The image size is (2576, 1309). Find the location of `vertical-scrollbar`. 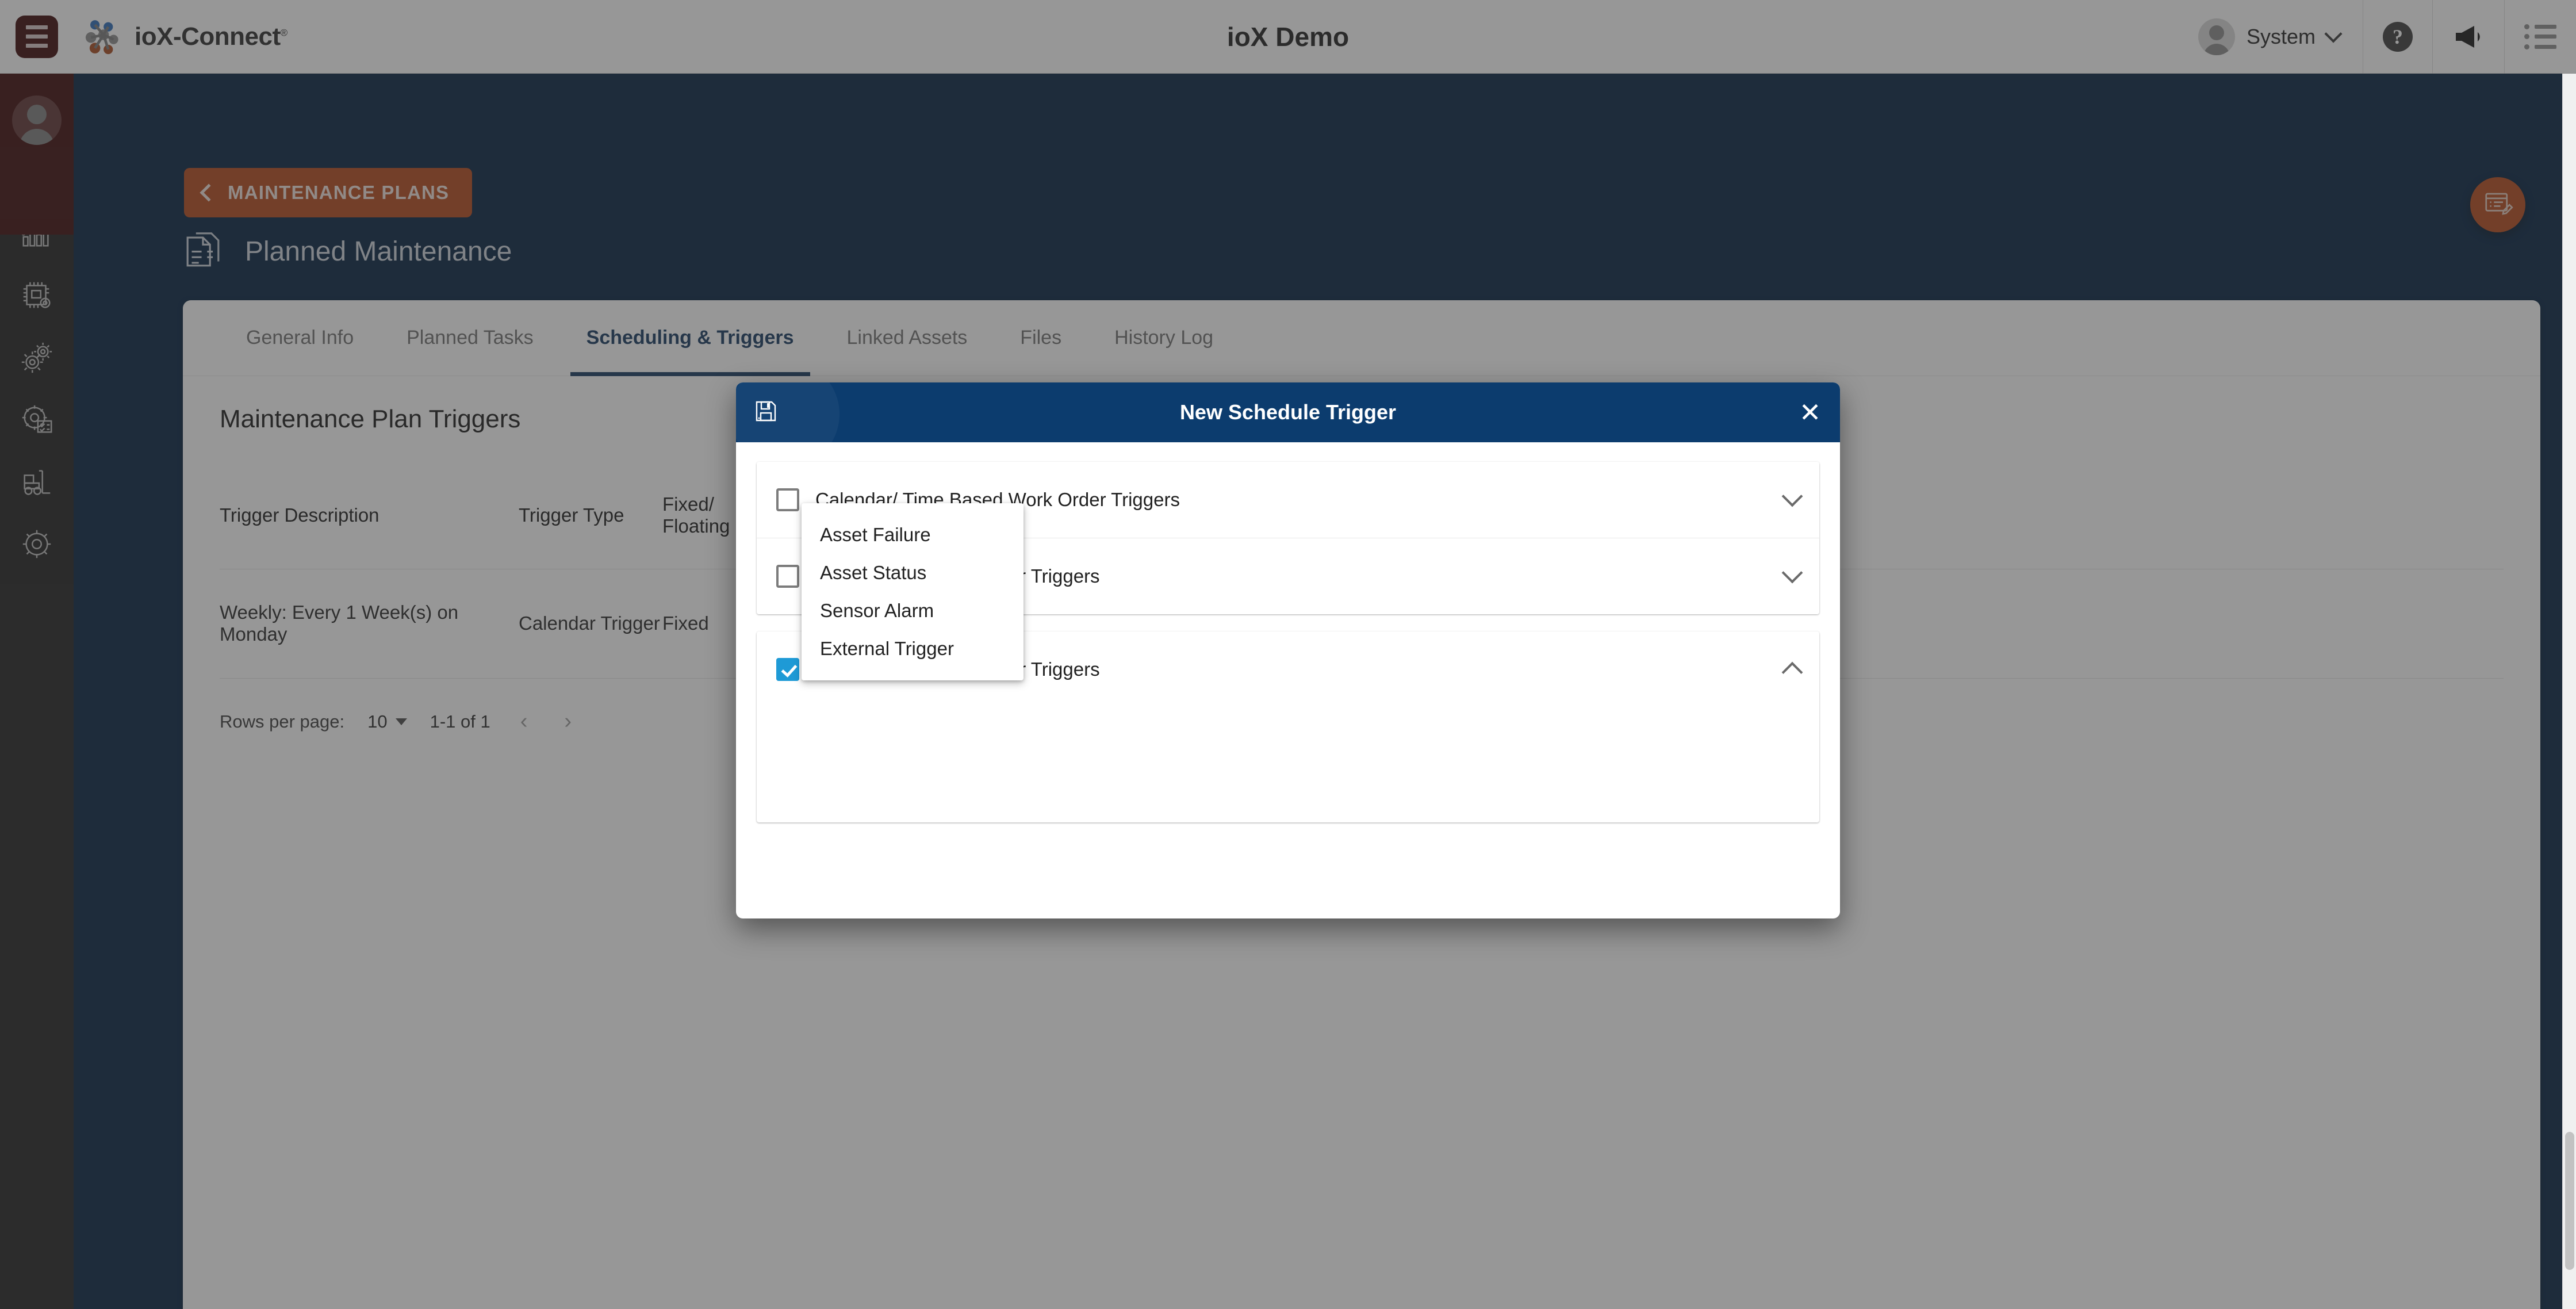

vertical-scrollbar is located at coordinates (2569, 691).